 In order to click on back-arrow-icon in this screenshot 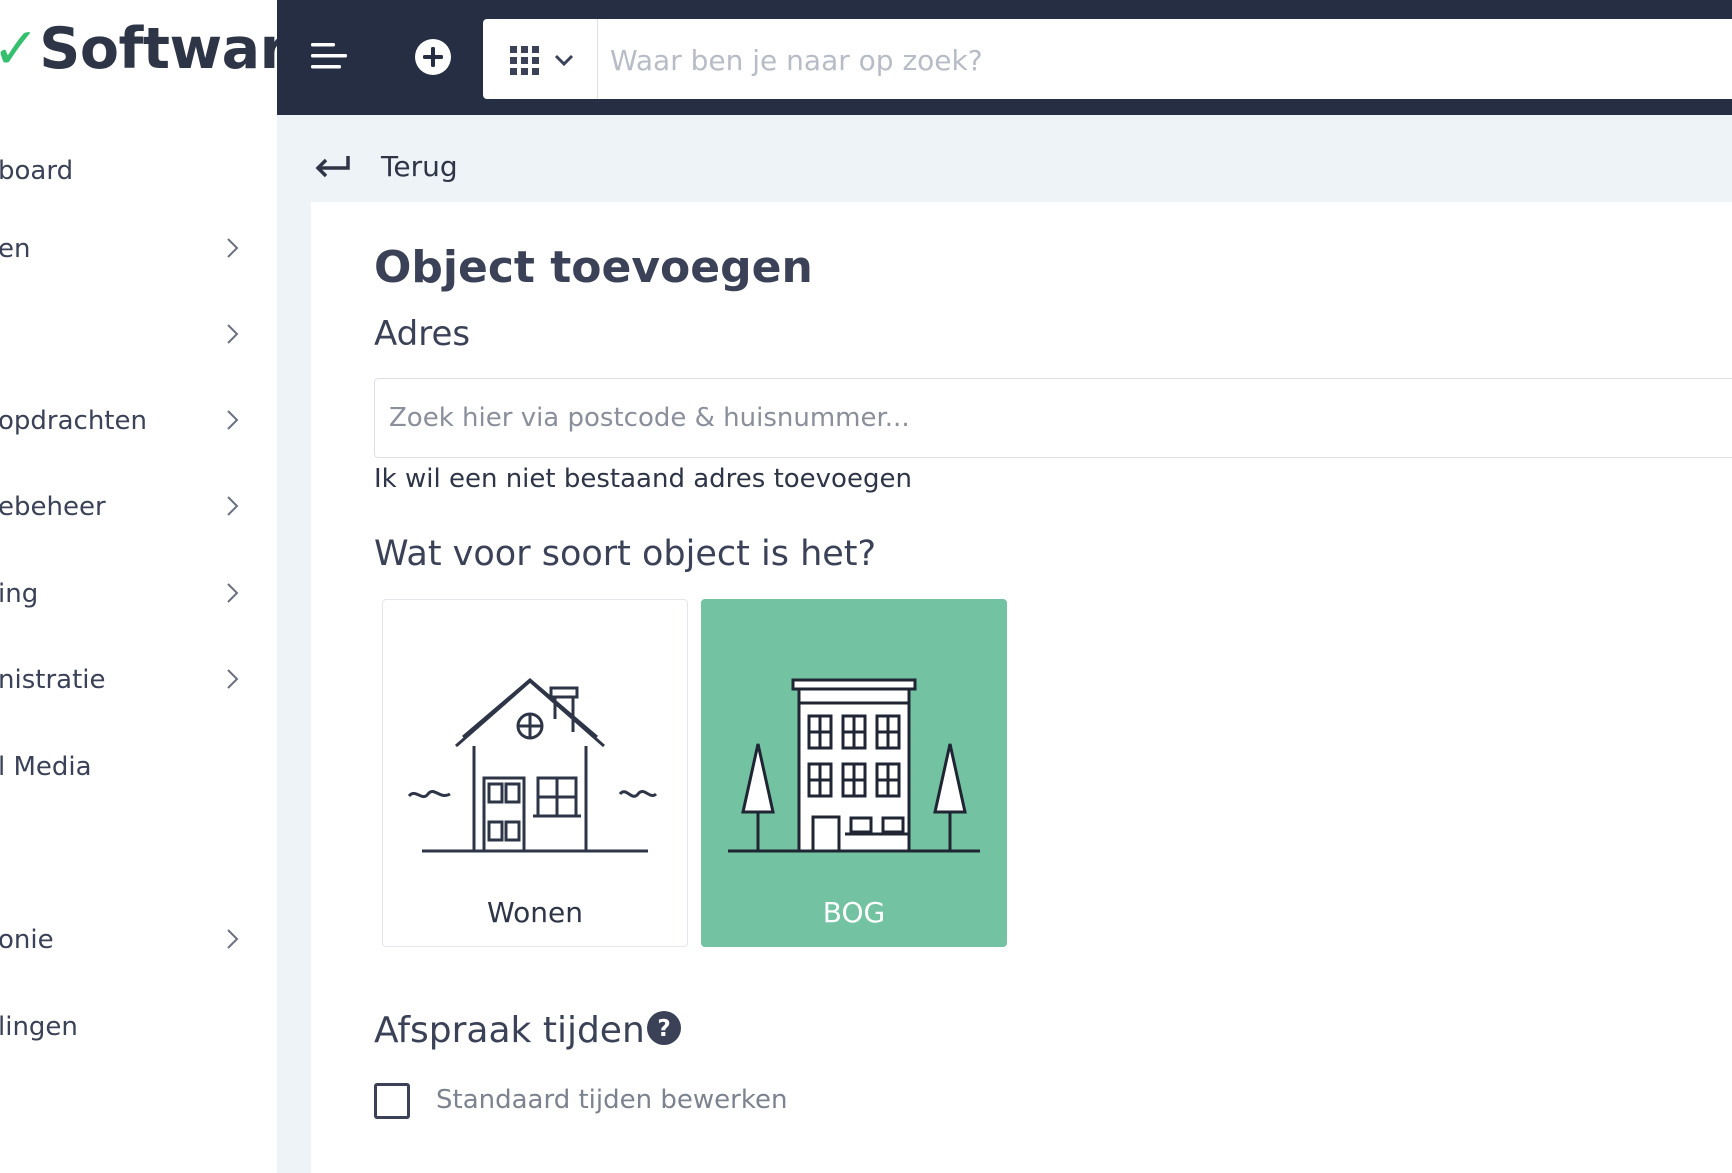, I will do `click(332, 167)`.